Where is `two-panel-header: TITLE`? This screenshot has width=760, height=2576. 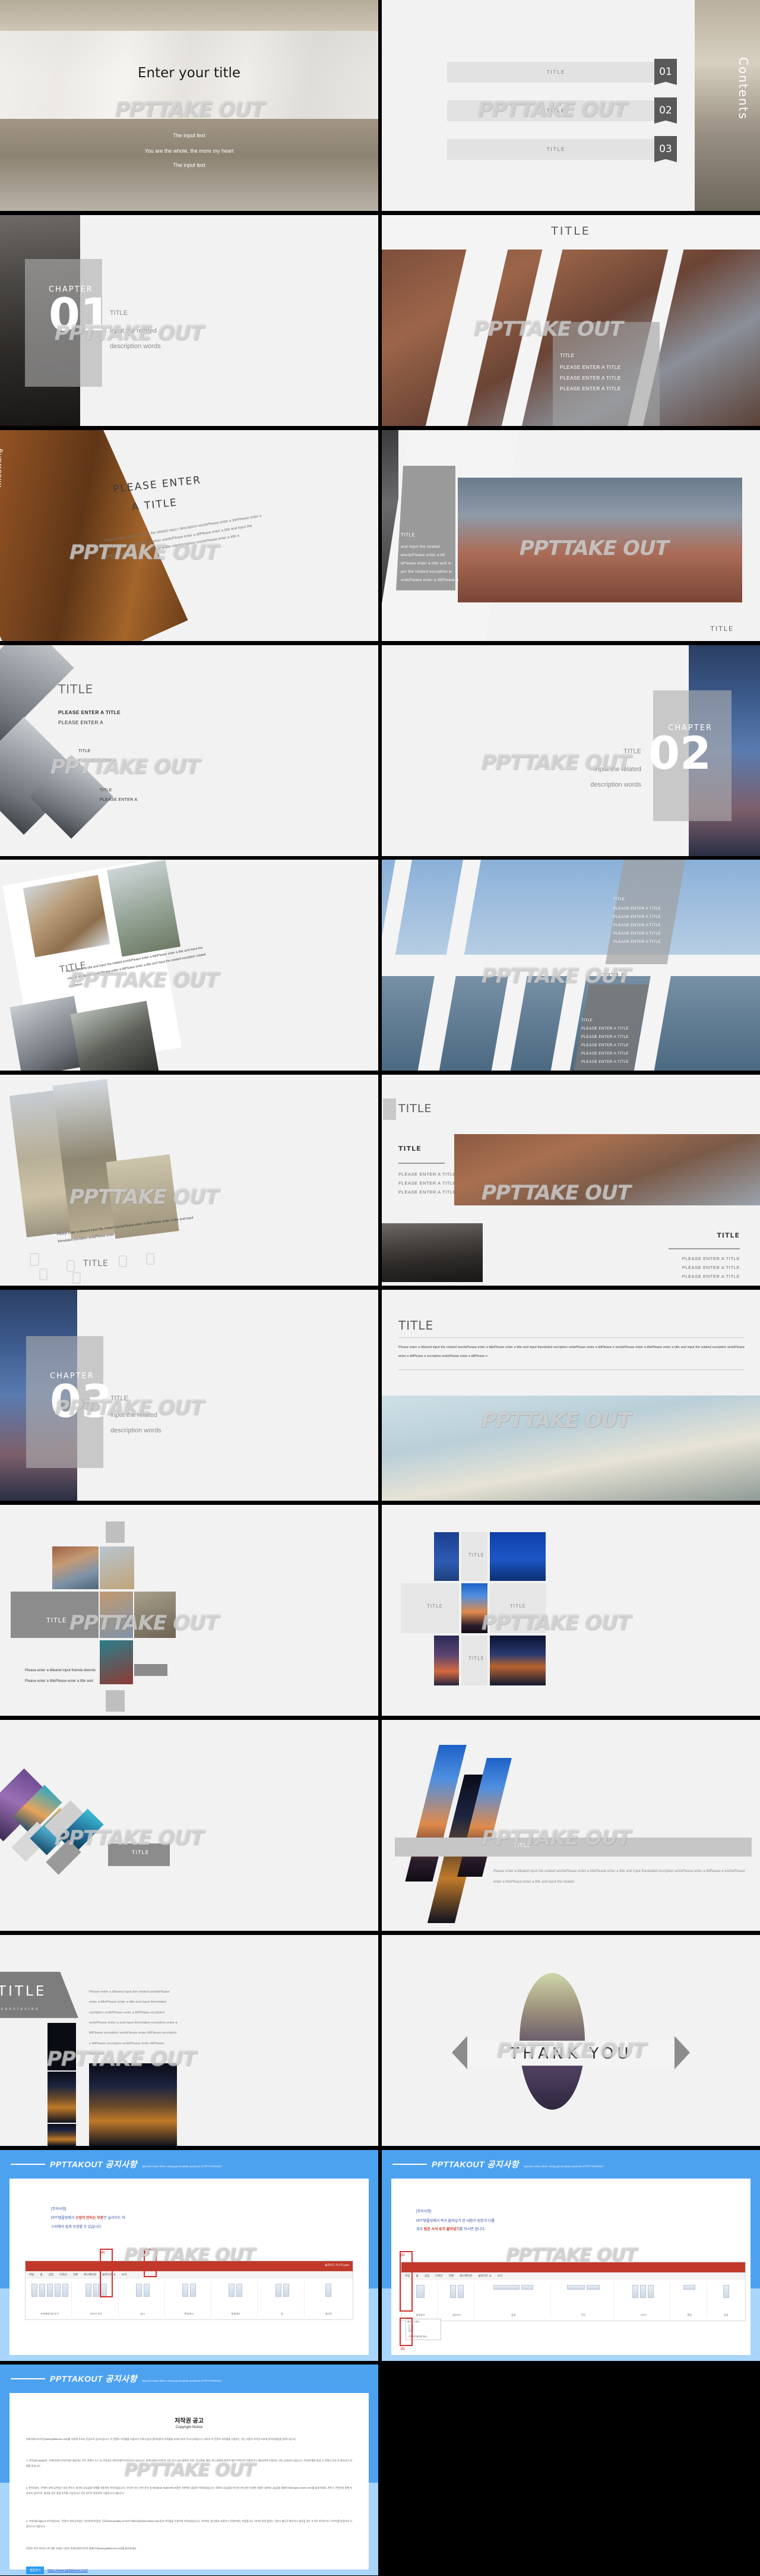 two-panel-header: TITLE is located at coordinates (415, 1109).